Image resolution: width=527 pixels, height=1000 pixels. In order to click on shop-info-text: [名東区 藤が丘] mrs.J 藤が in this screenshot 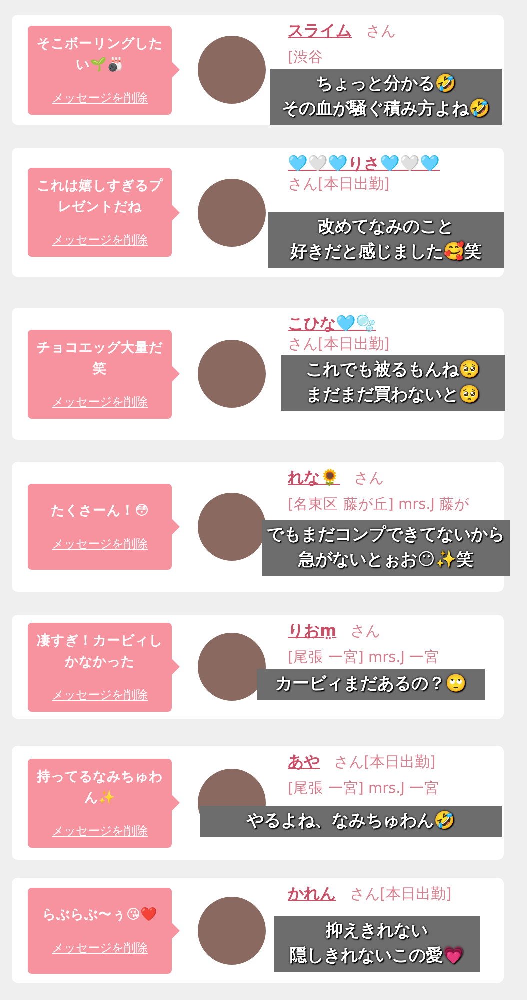, I will do `click(379, 505)`.